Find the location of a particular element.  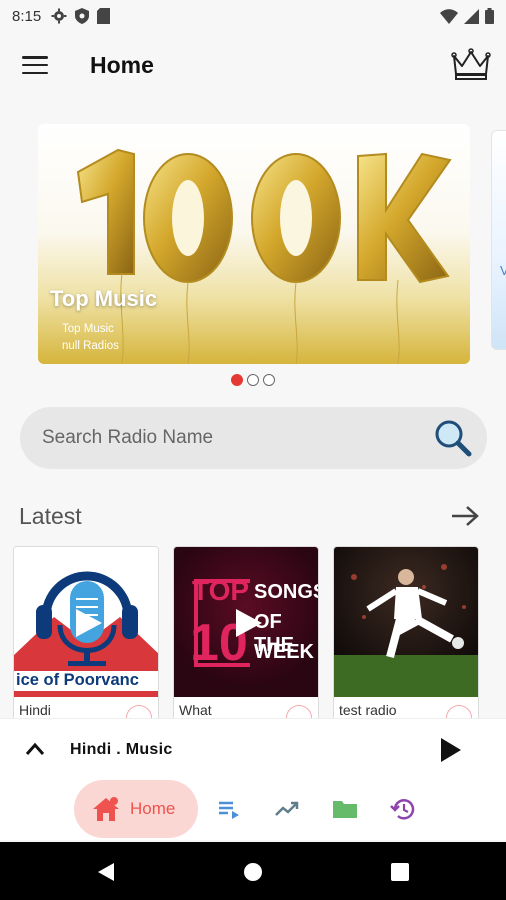

playlist-icon is located at coordinates (229, 809).